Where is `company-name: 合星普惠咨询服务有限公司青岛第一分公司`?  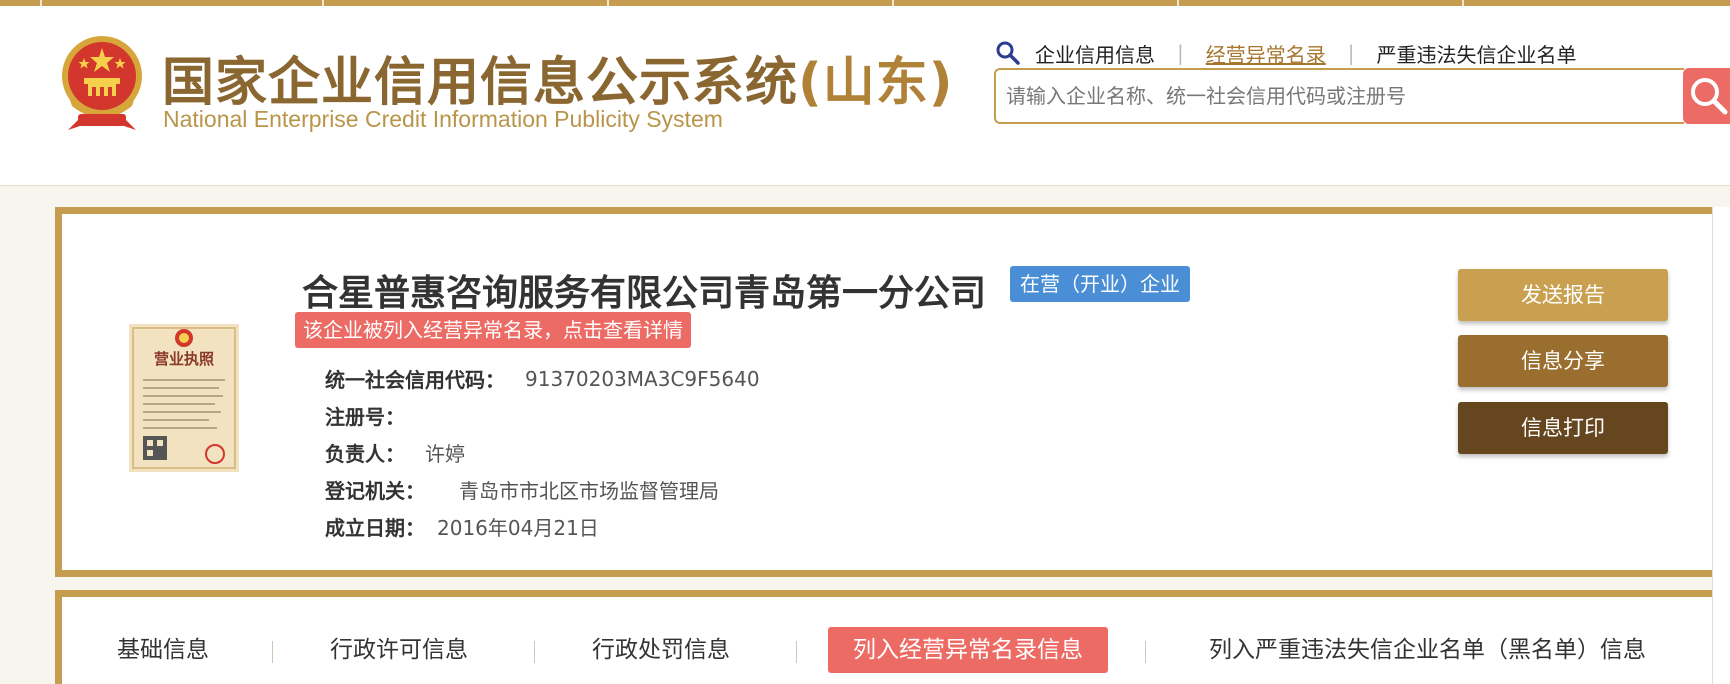 company-name: 合星普惠咨询服务有限公司青岛第一分公司 is located at coordinates (644, 293).